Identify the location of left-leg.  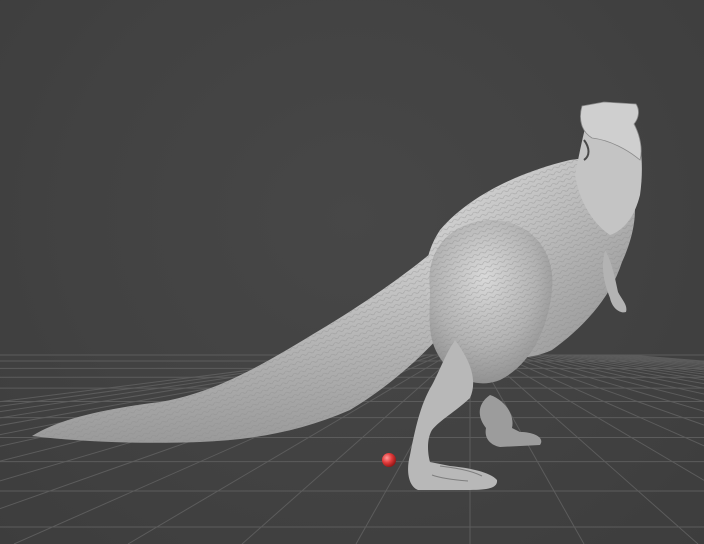
(510, 421).